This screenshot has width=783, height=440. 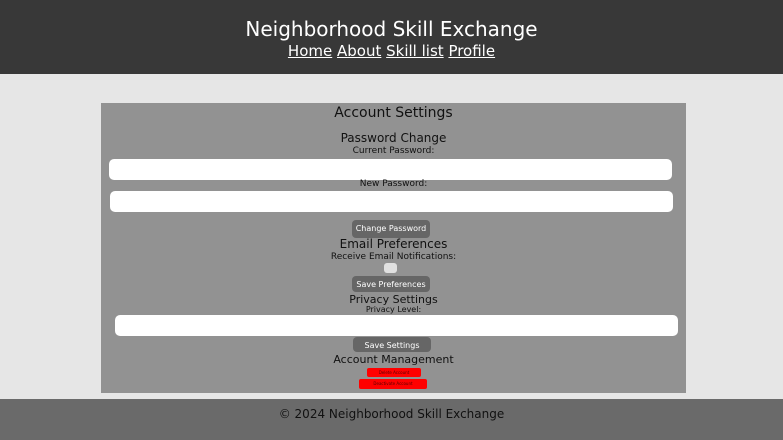 What do you see at coordinates (393, 244) in the screenshot?
I see `email-preferences-heading: Email Preferences` at bounding box center [393, 244].